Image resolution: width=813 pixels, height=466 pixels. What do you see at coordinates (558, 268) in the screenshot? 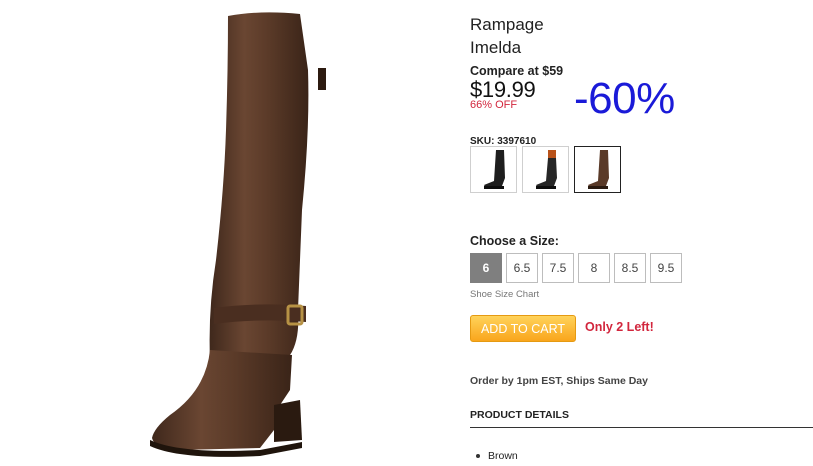
I see `size-option-7-5: 7.5` at bounding box center [558, 268].